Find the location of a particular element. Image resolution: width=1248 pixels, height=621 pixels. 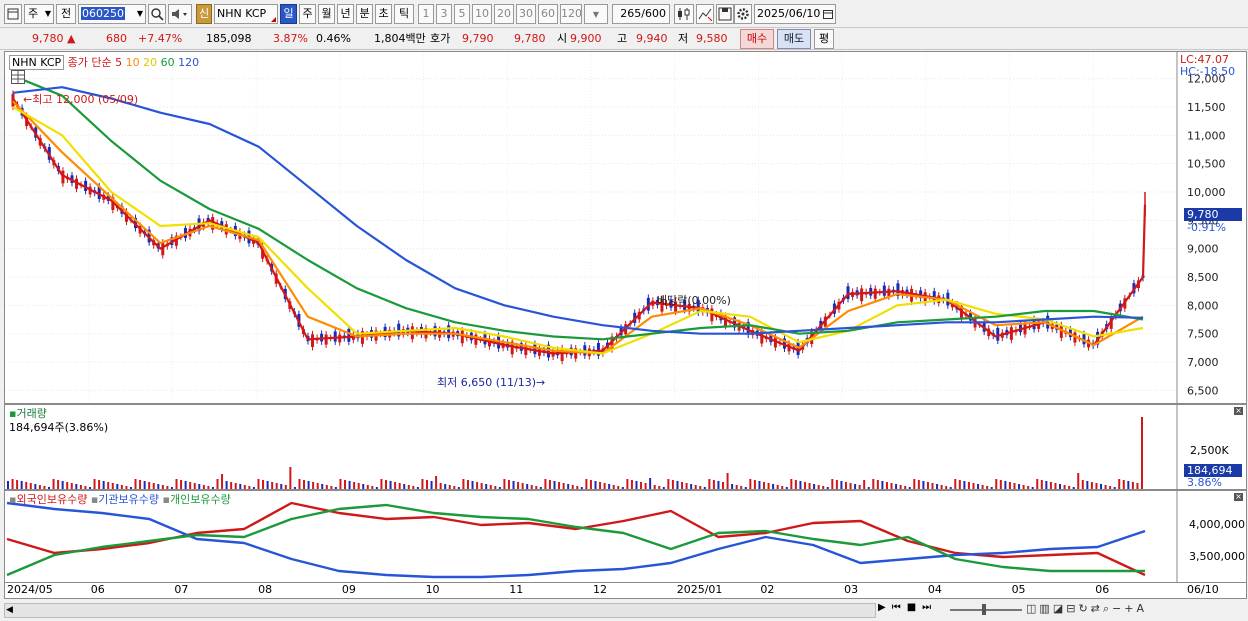

plus-icon: + is located at coordinates (1130, 608).